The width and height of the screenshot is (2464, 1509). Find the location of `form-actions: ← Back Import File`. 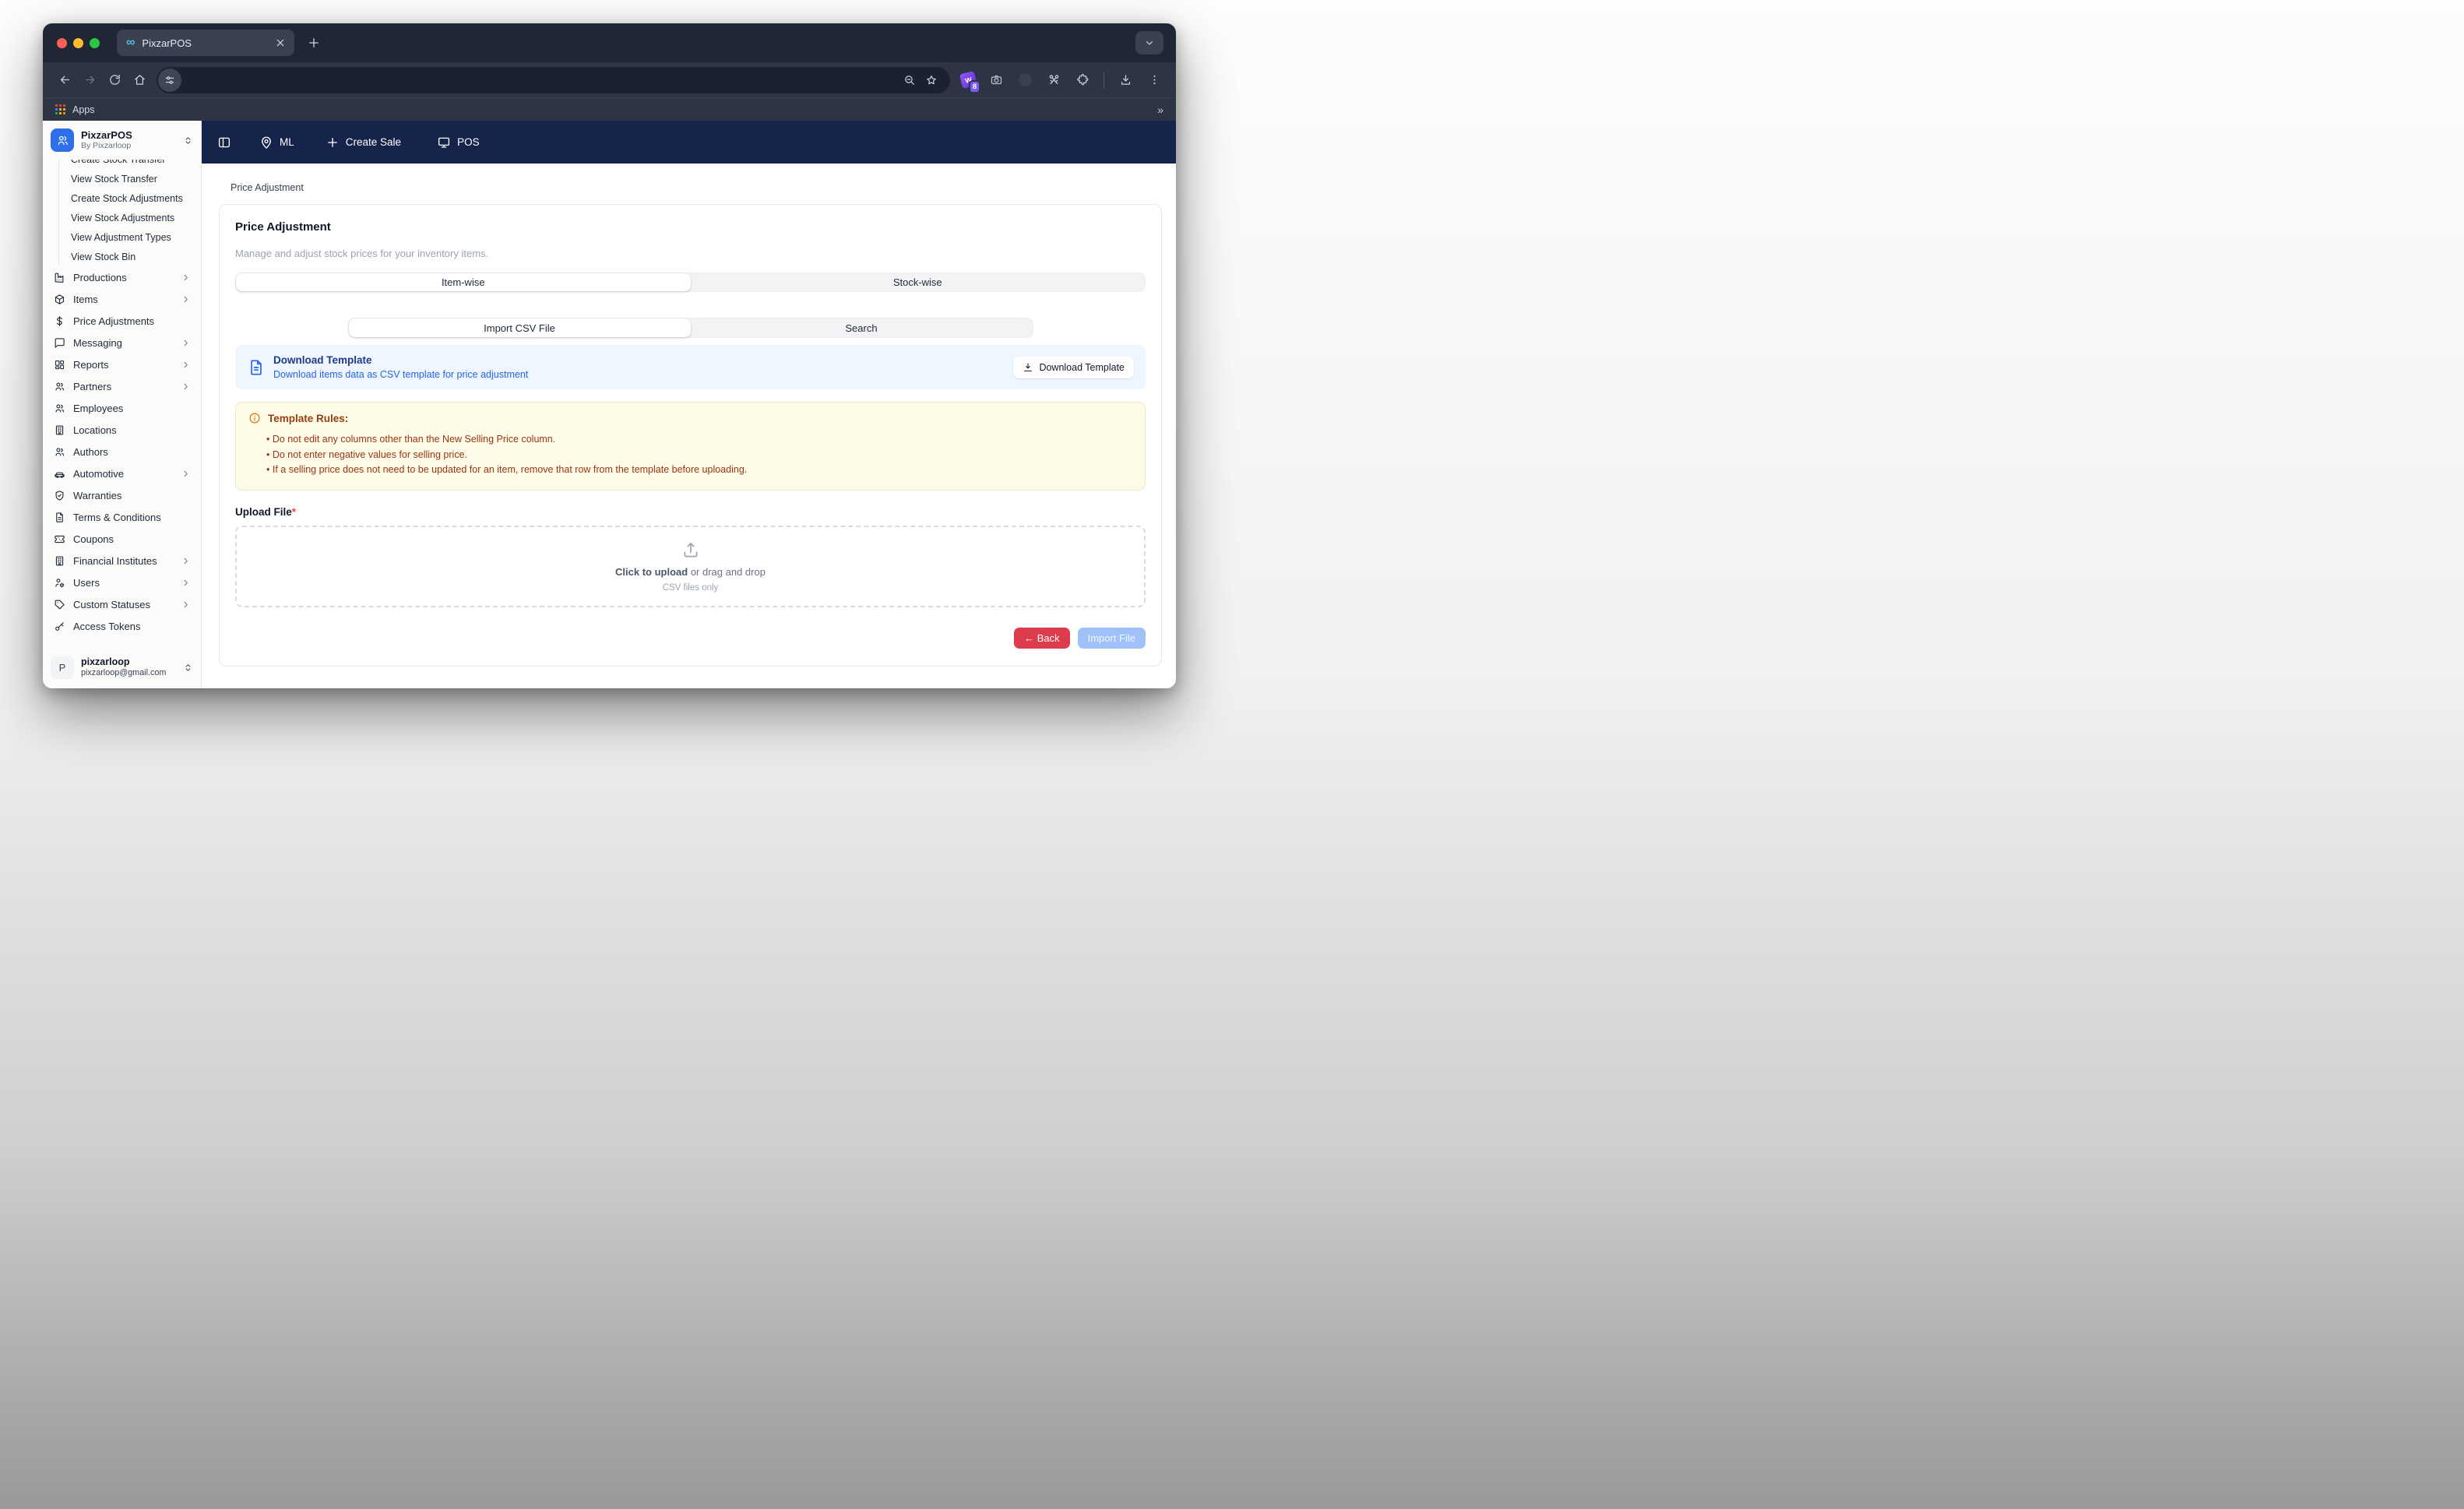

form-actions: ← Back Import File is located at coordinates (690, 638).